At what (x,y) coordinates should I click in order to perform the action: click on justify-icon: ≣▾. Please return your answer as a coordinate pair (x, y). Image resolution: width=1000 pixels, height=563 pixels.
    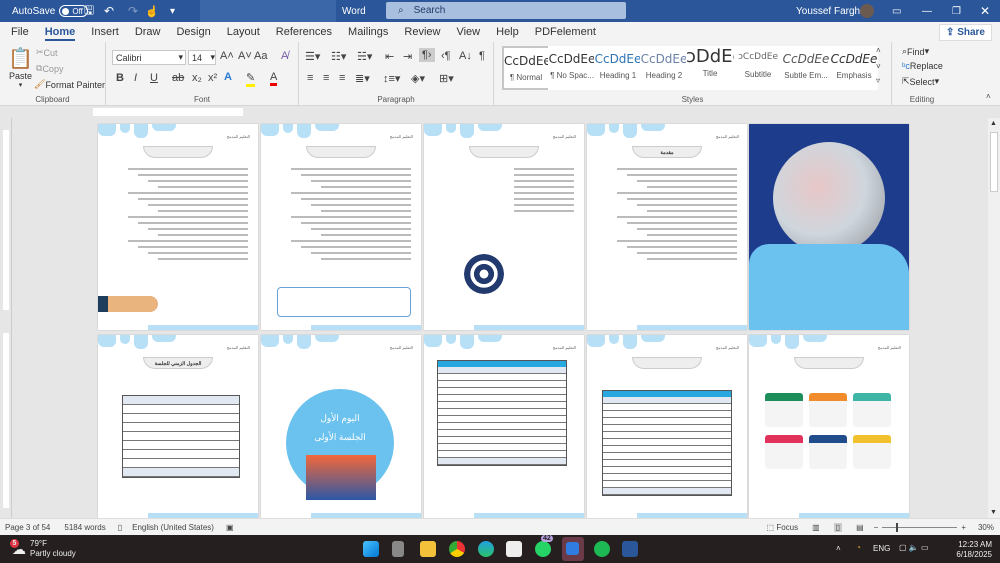
    Looking at the image, I should click on (362, 78).